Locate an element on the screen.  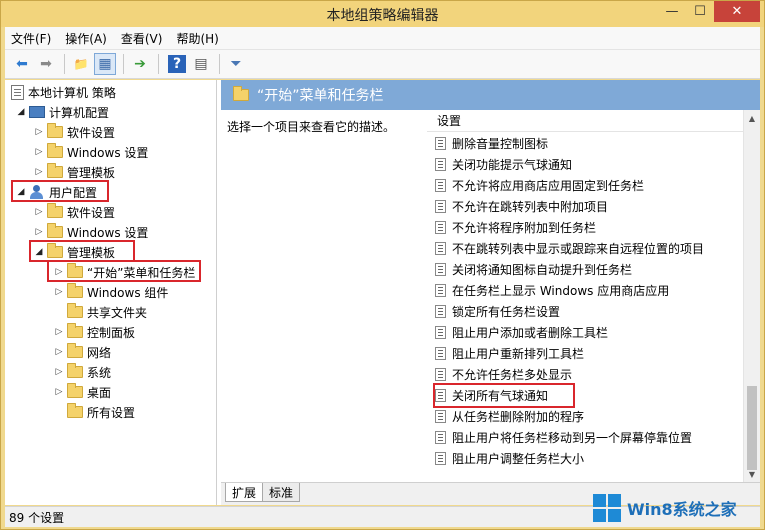
expanded-arrow-icon: ◢ is located at coordinates (21, 112).